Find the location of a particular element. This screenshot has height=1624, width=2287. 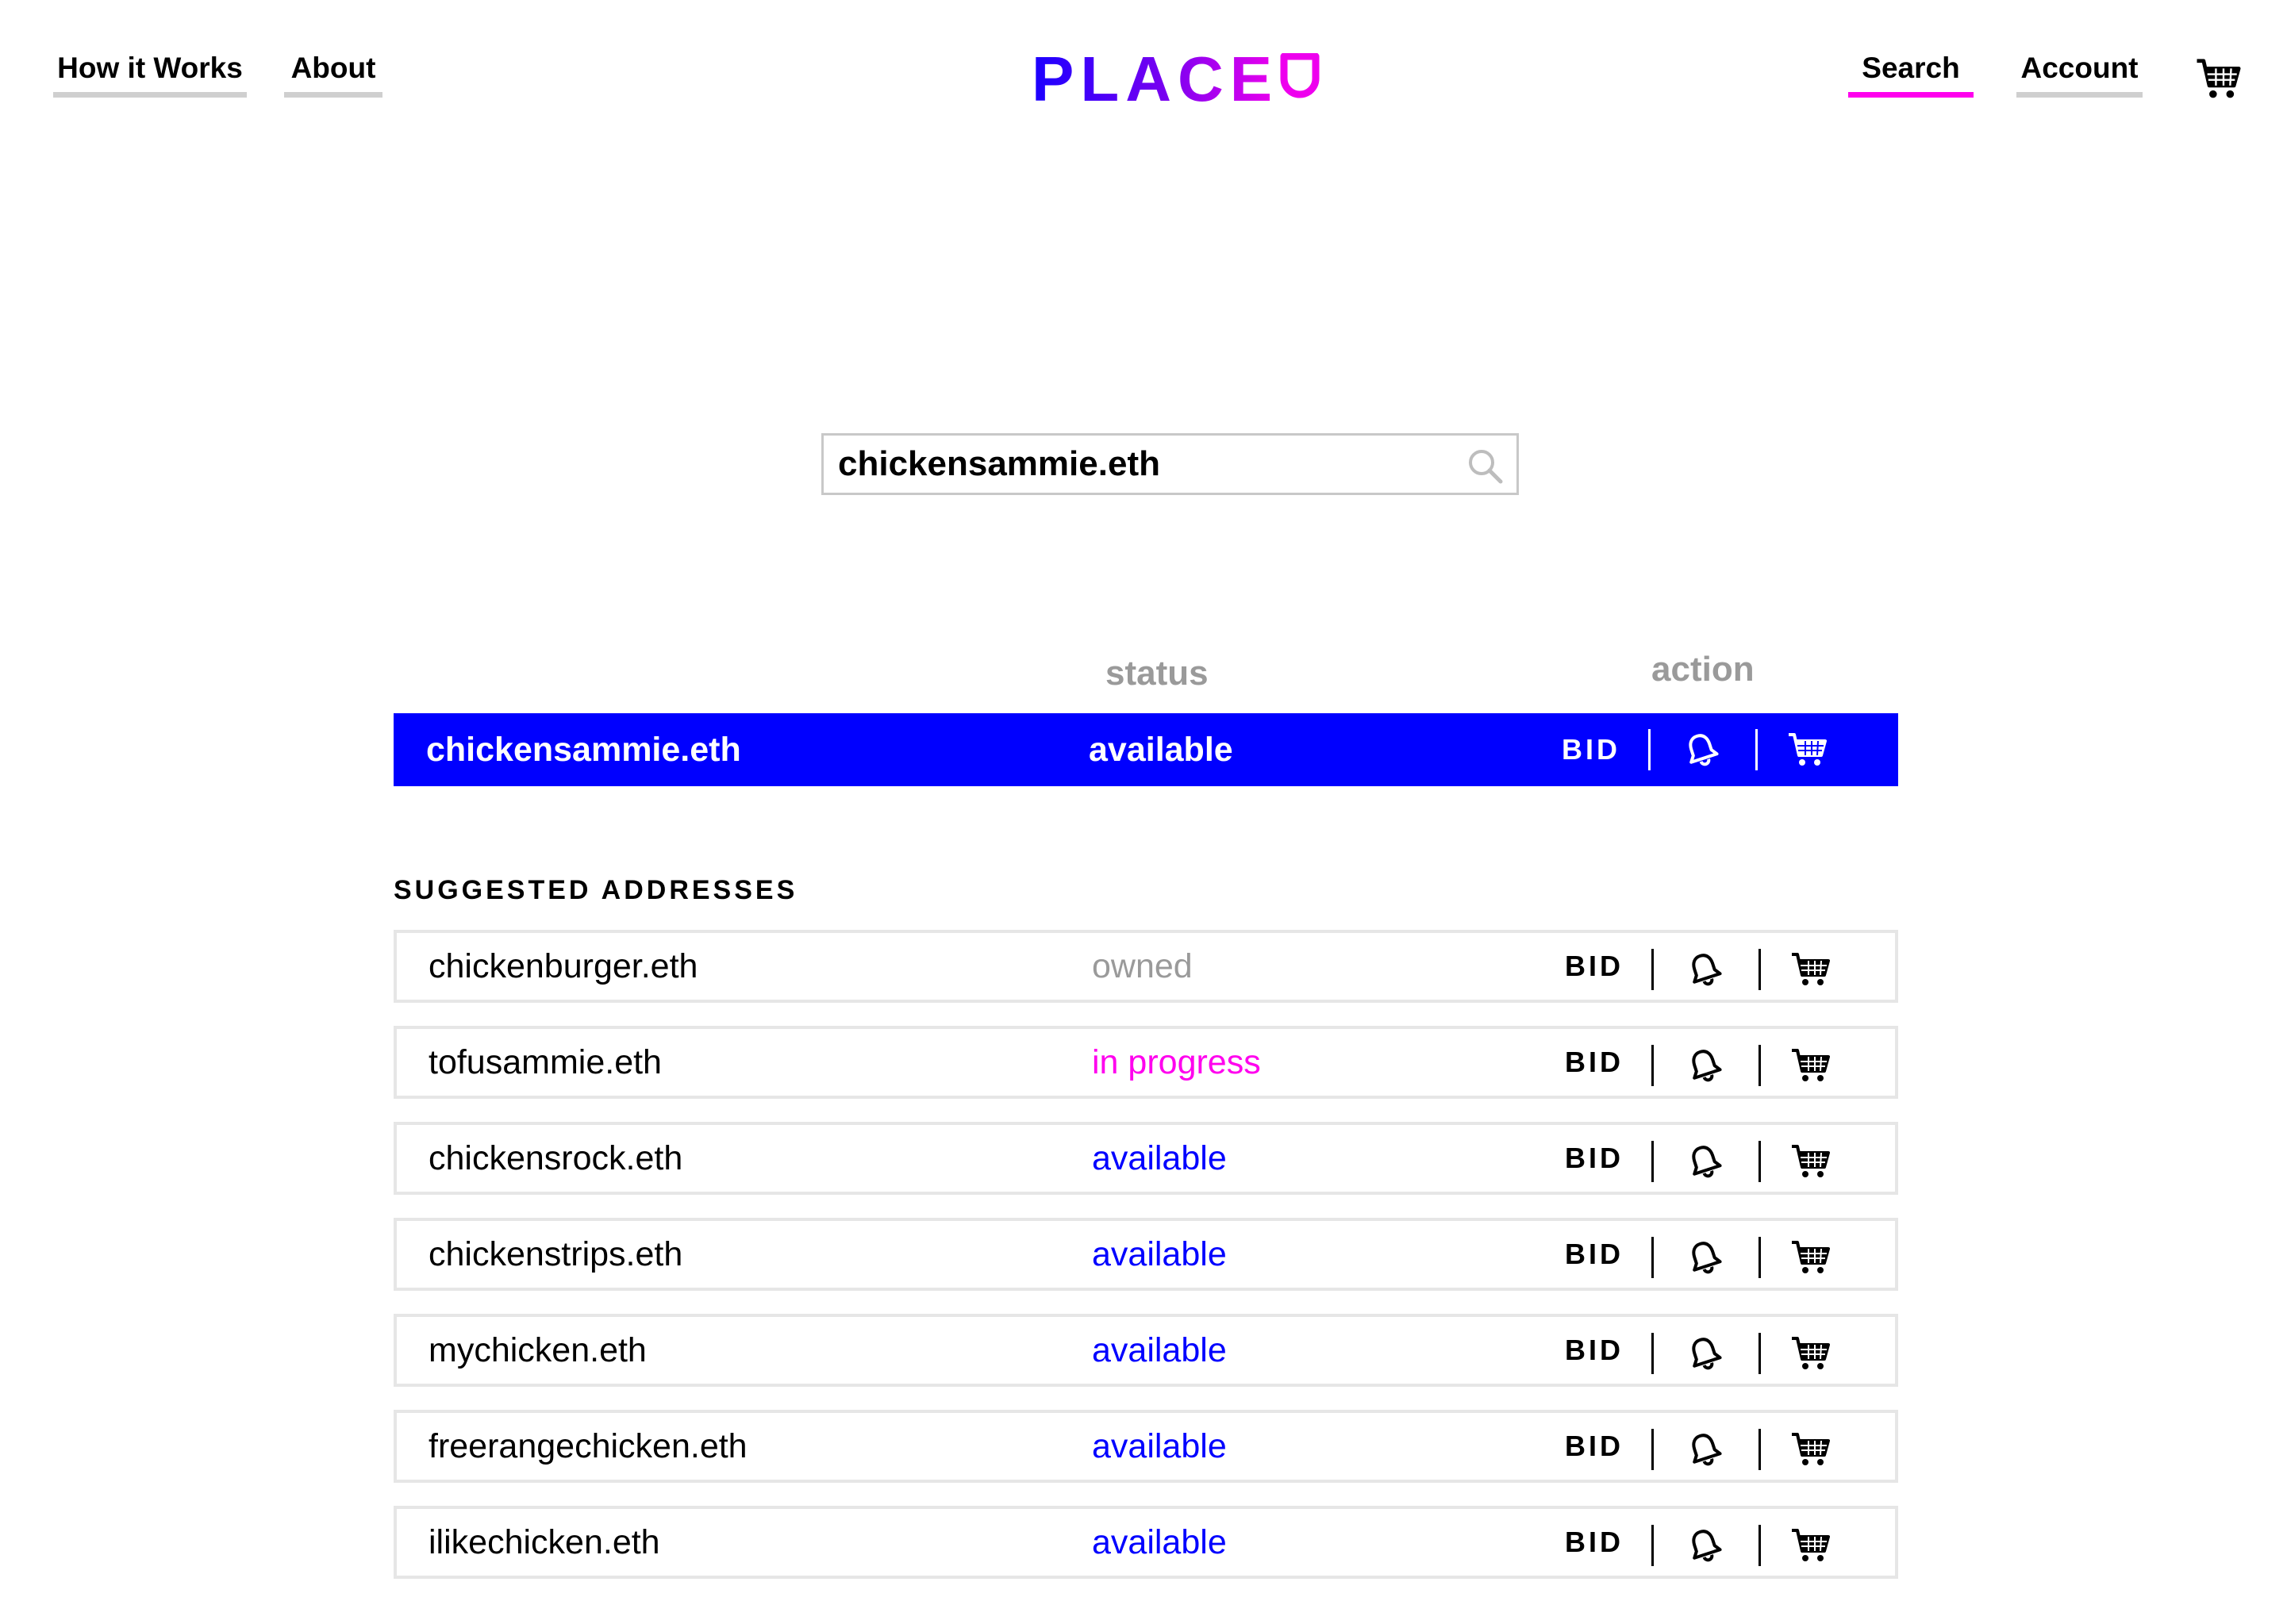

column-header-action: action is located at coordinates (1703, 669).